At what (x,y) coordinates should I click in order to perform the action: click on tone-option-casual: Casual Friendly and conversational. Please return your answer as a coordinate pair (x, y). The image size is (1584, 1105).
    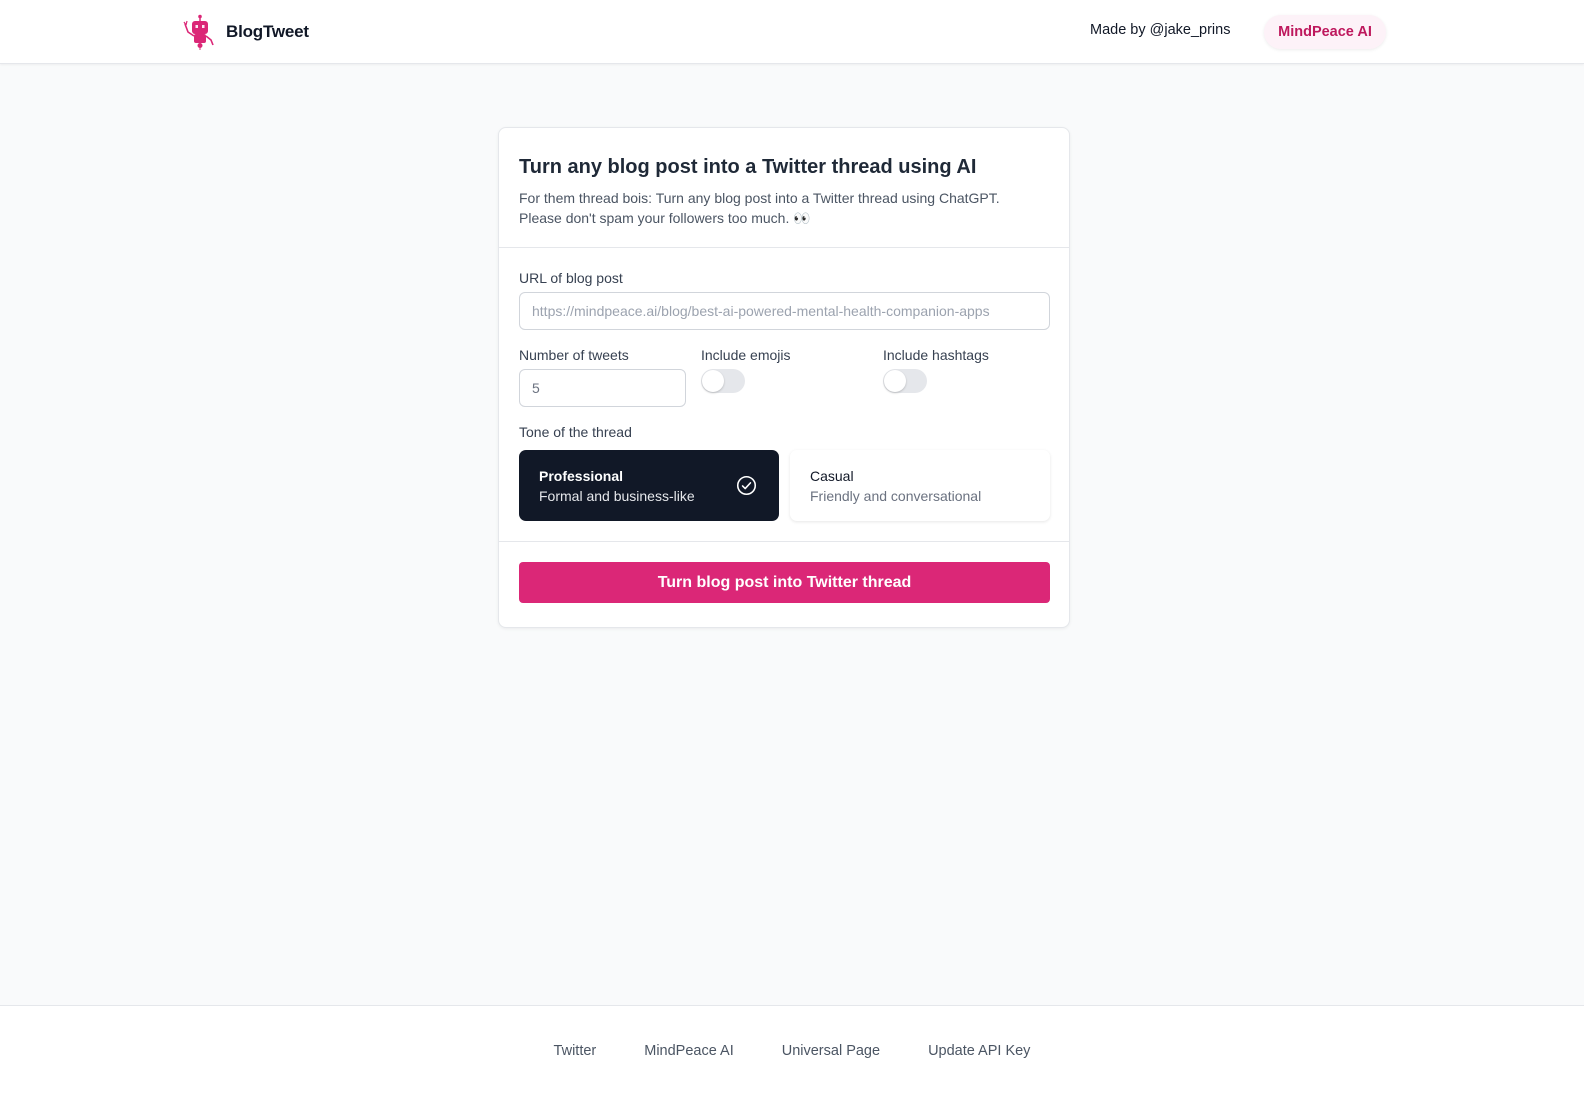
    Looking at the image, I should click on (920, 485).